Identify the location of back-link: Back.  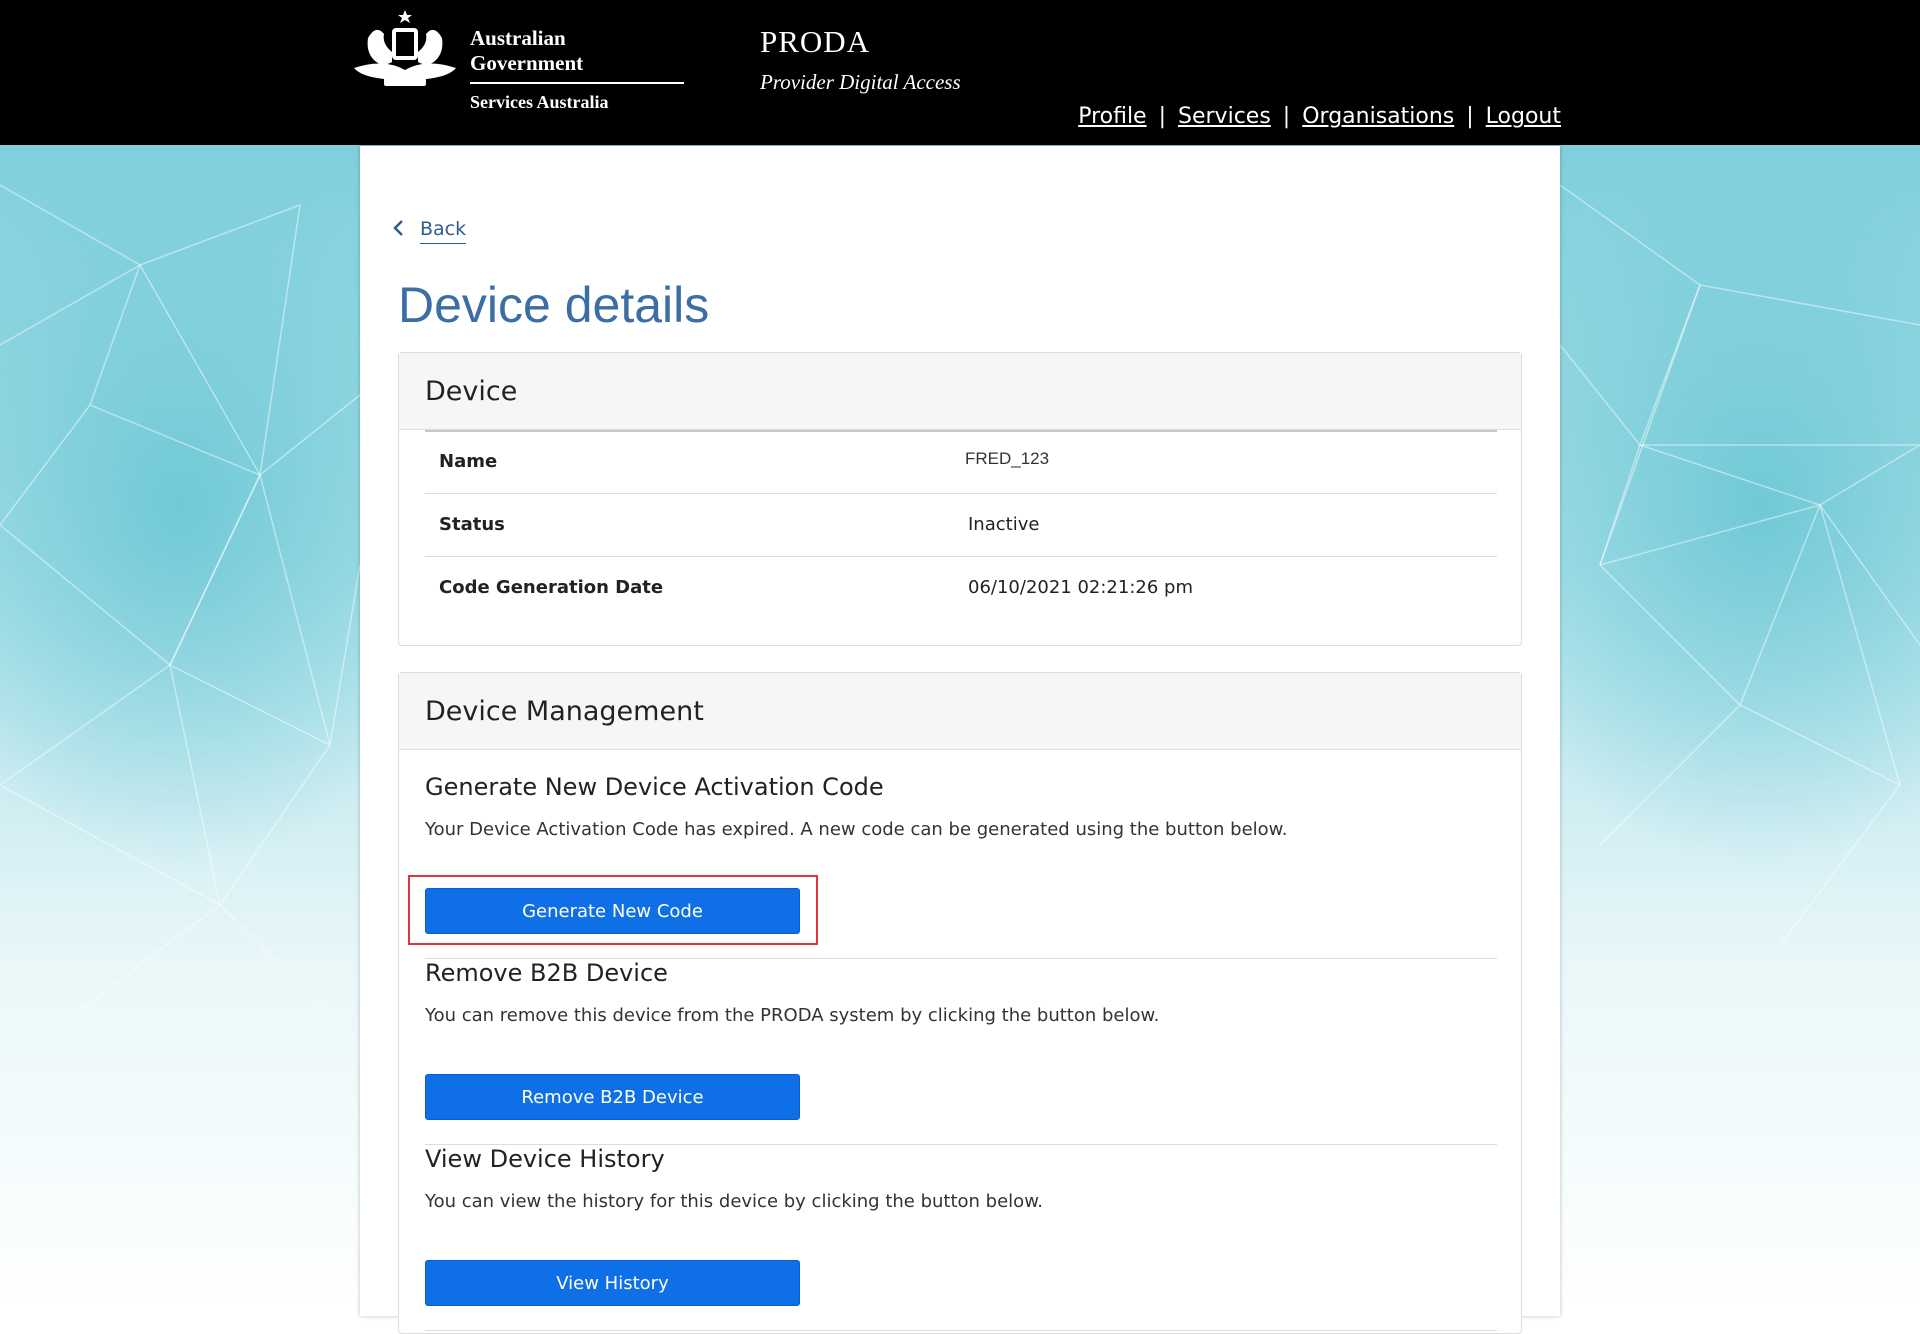
(429, 231).